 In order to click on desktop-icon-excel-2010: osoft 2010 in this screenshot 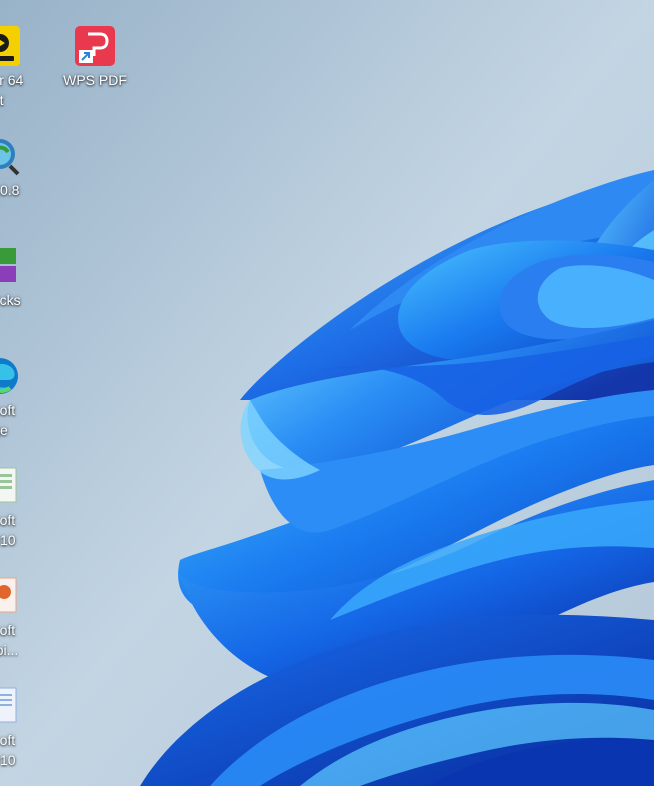, I will do `click(20, 508)`.